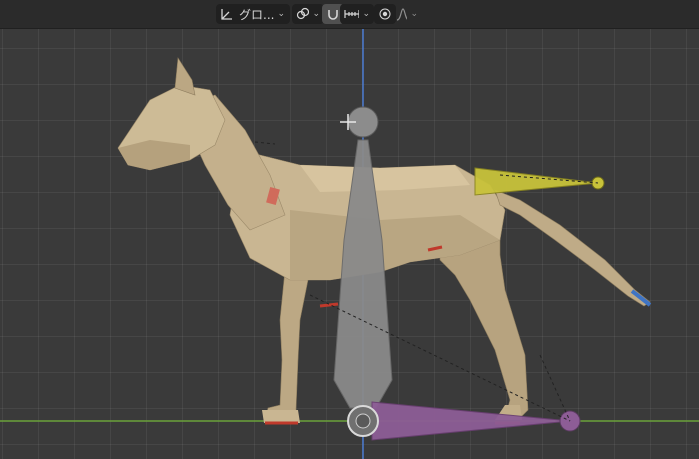 Image resolution: width=699 pixels, height=459 pixels. I want to click on snap-target-dropdown: ⌄, so click(357, 14).